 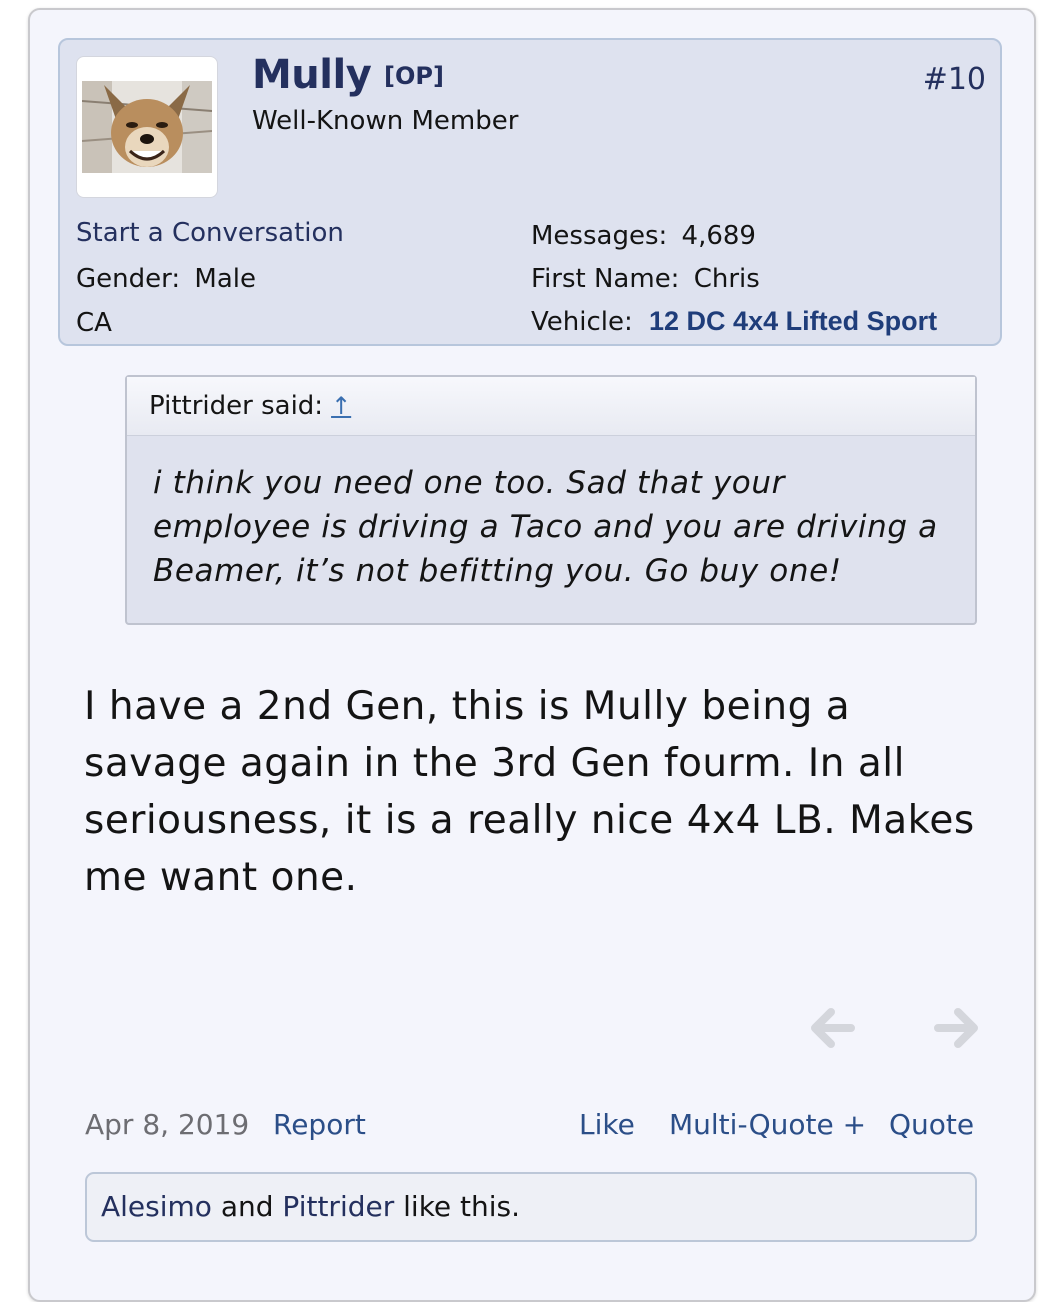 I want to click on op-badge: [OP], so click(x=414, y=76).